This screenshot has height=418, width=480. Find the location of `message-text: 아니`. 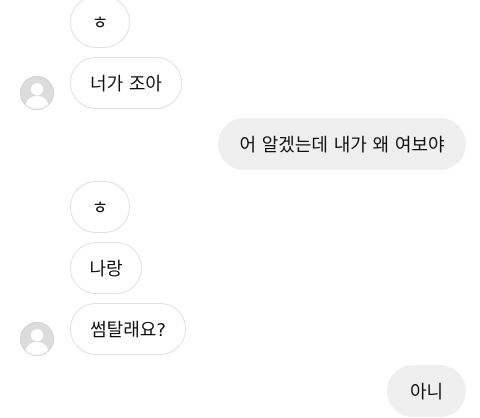

message-text: 아니 is located at coordinates (426, 392).